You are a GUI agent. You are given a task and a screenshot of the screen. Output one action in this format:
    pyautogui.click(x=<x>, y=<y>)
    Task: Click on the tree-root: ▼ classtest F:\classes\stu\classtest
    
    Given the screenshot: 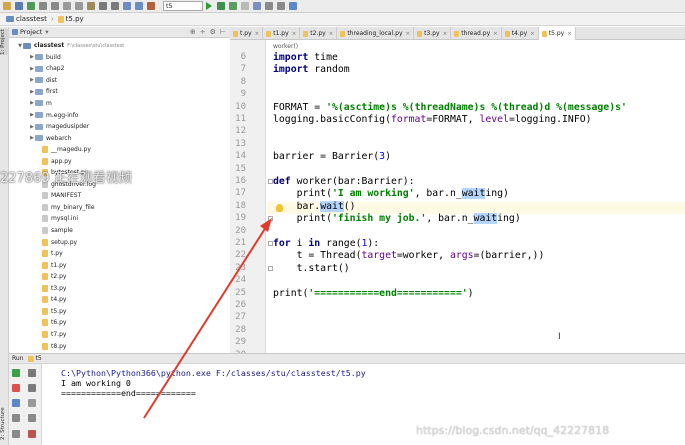 What is the action you would take?
    pyautogui.click(x=70, y=46)
    